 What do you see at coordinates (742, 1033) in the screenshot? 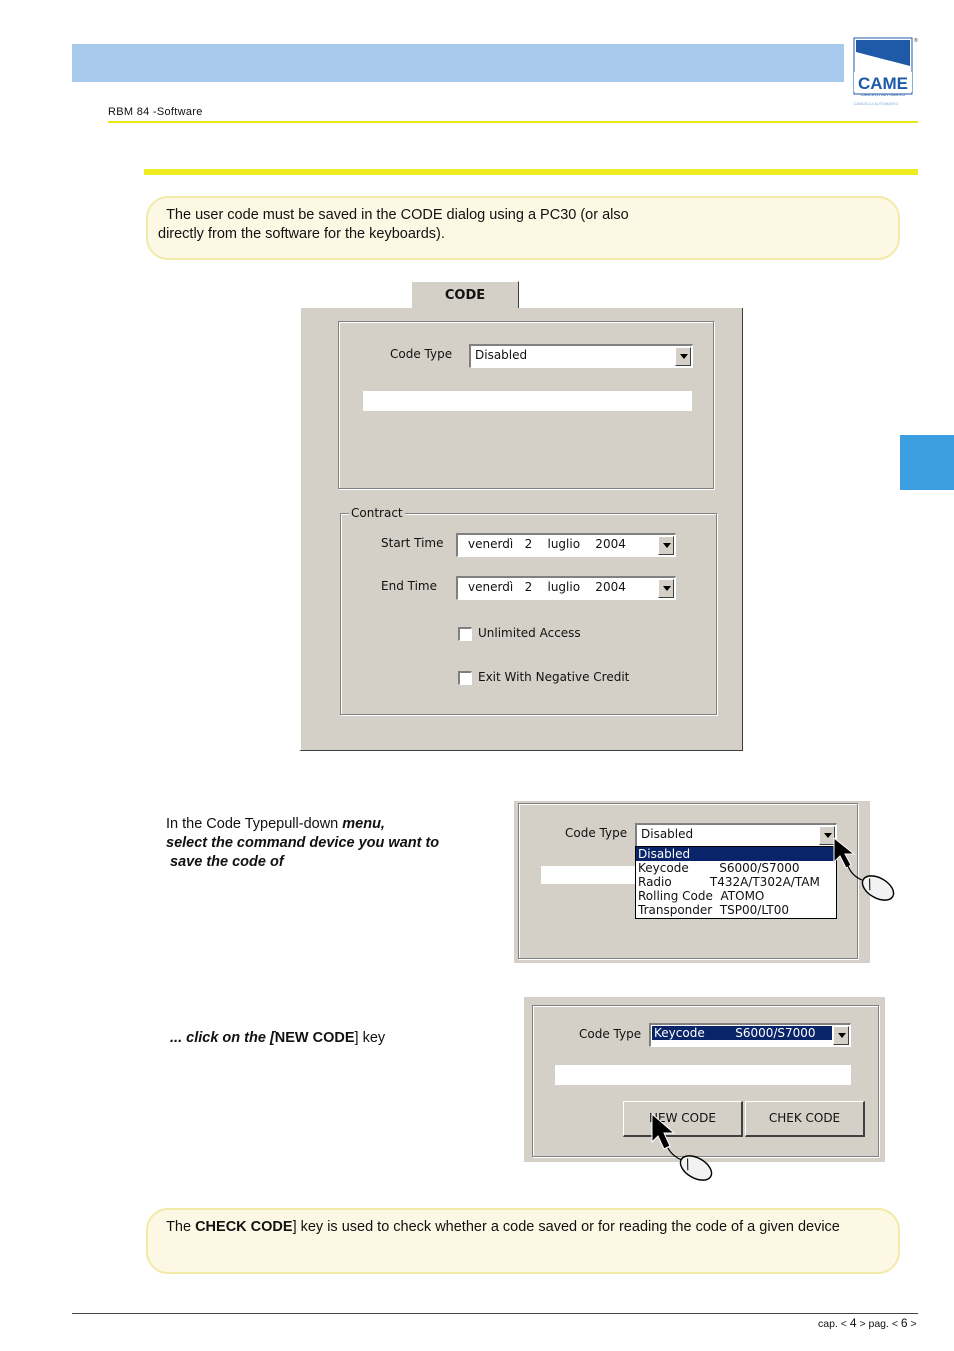
I see `code-type-value: Keycode S6000/S7000` at bounding box center [742, 1033].